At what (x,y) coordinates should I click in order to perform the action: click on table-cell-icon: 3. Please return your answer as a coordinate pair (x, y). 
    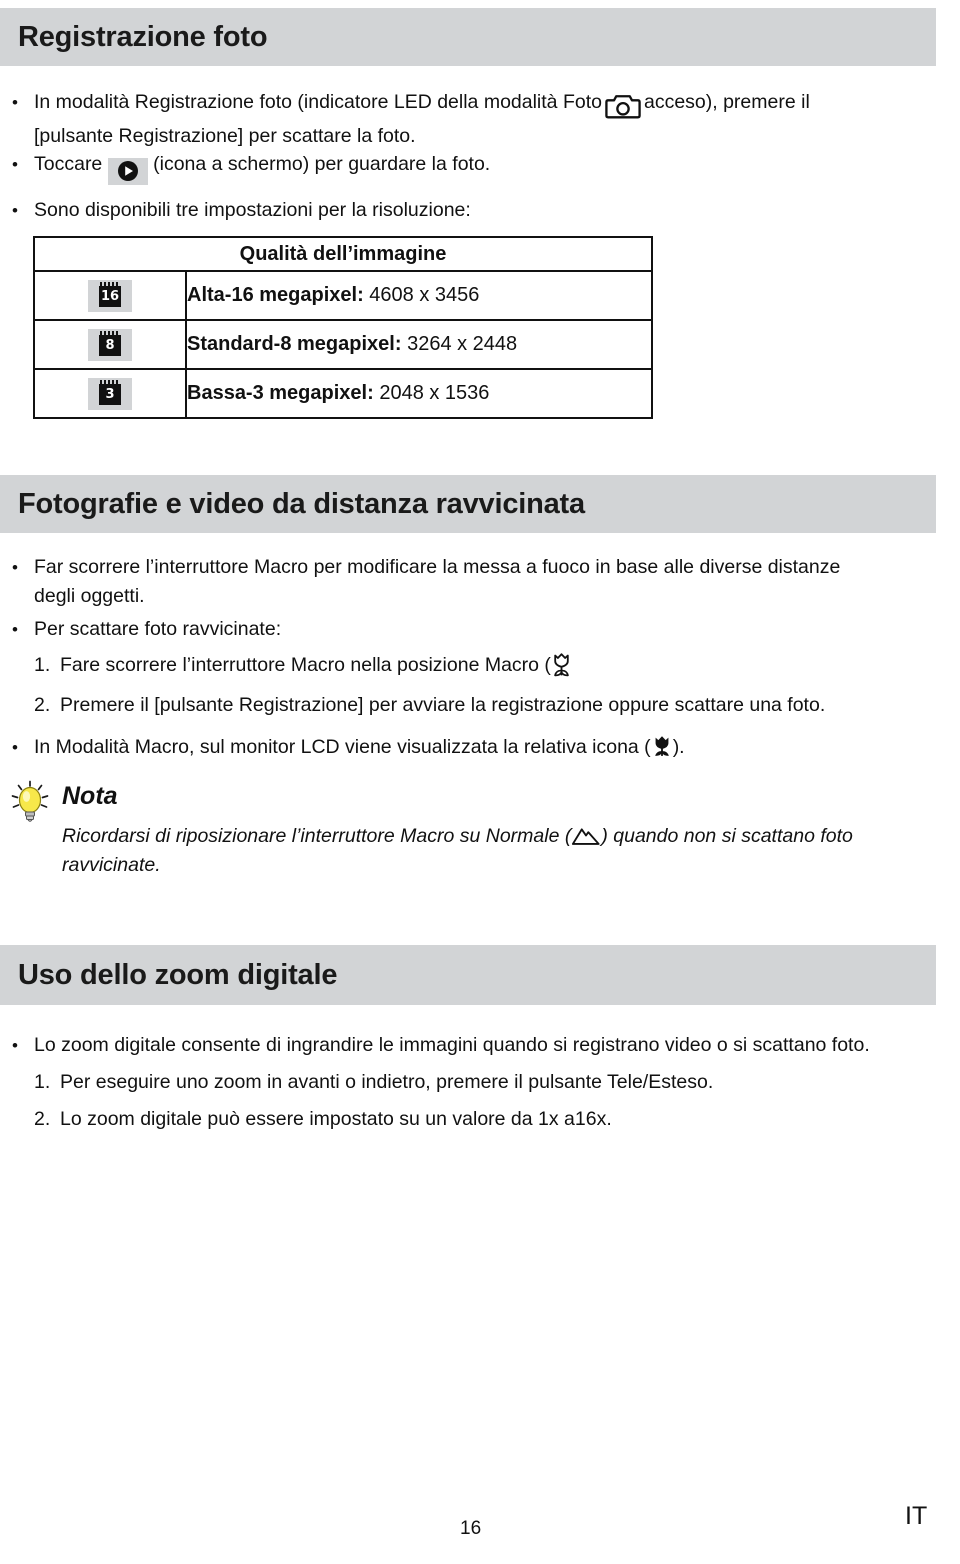
    Looking at the image, I should click on (110, 393).